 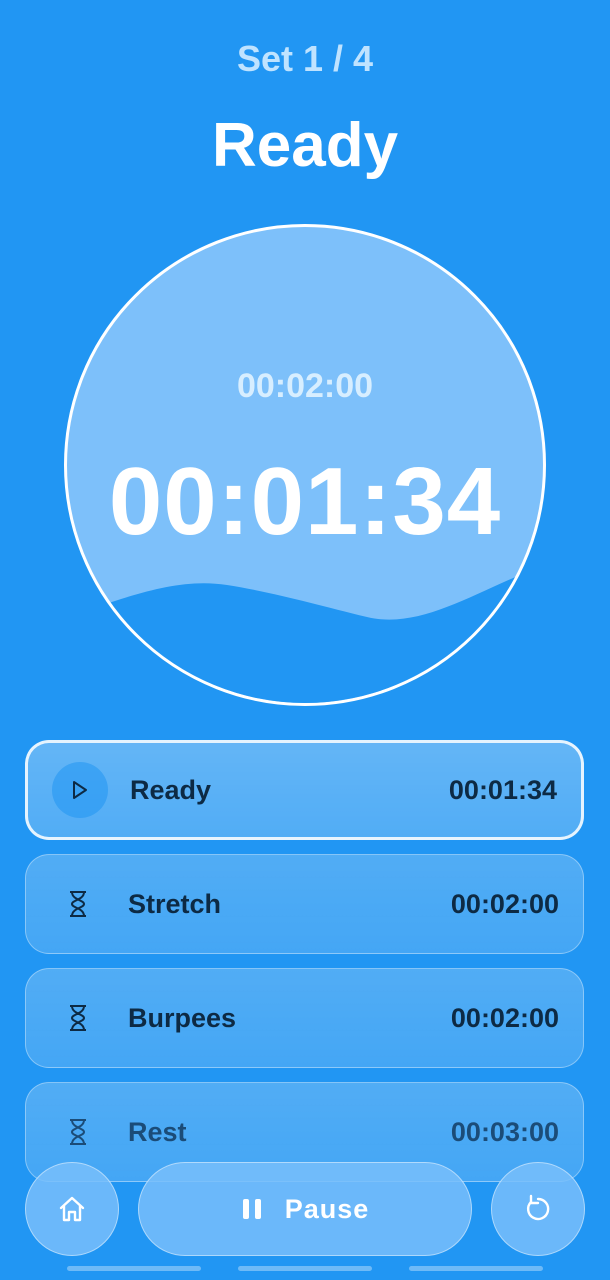 I want to click on home-button, so click(x=72, y=1209).